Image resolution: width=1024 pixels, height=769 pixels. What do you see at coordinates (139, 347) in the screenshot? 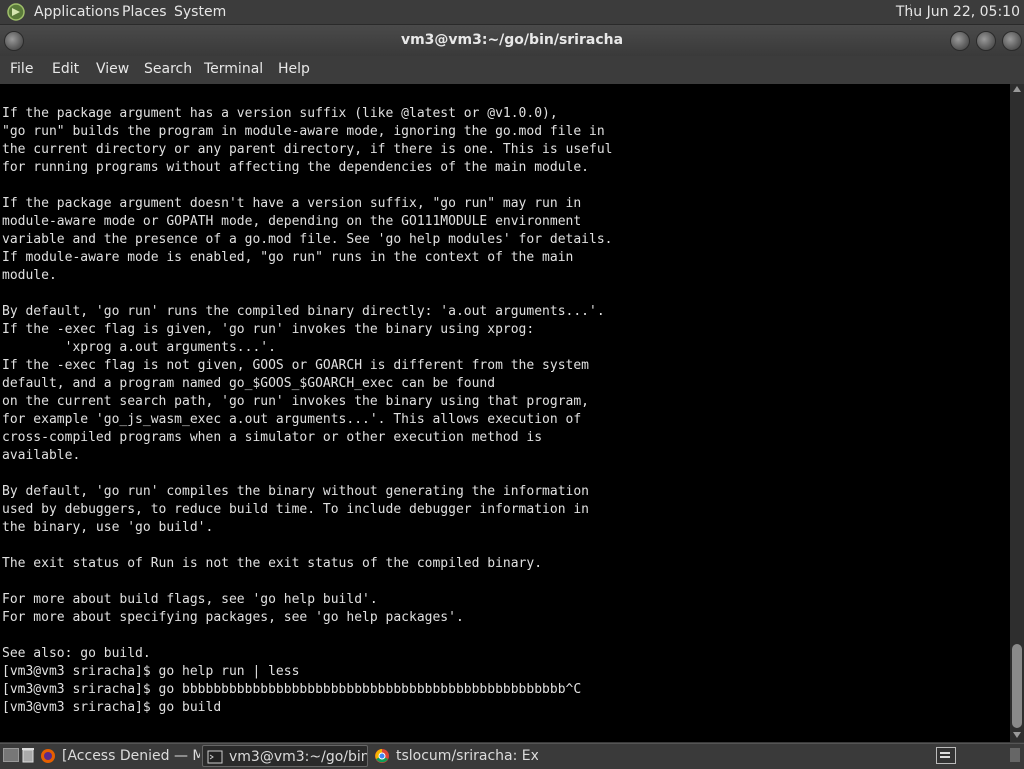
I see `terminal-line: 'xprog a.out arguments...'.` at bounding box center [139, 347].